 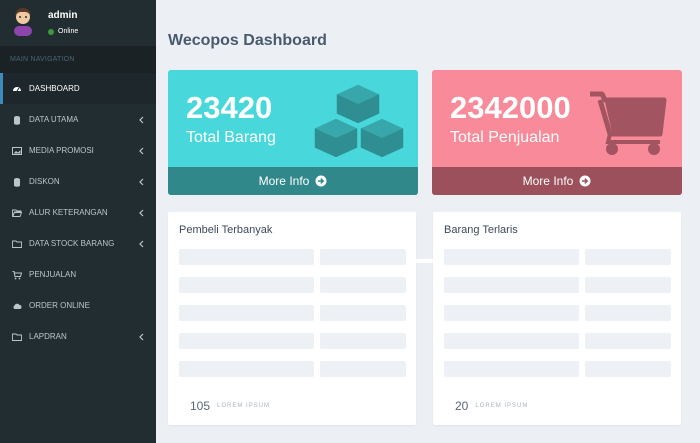 I want to click on sidebar-item-alur-keterangan: ALUR KETERANGAN, so click(x=78, y=212).